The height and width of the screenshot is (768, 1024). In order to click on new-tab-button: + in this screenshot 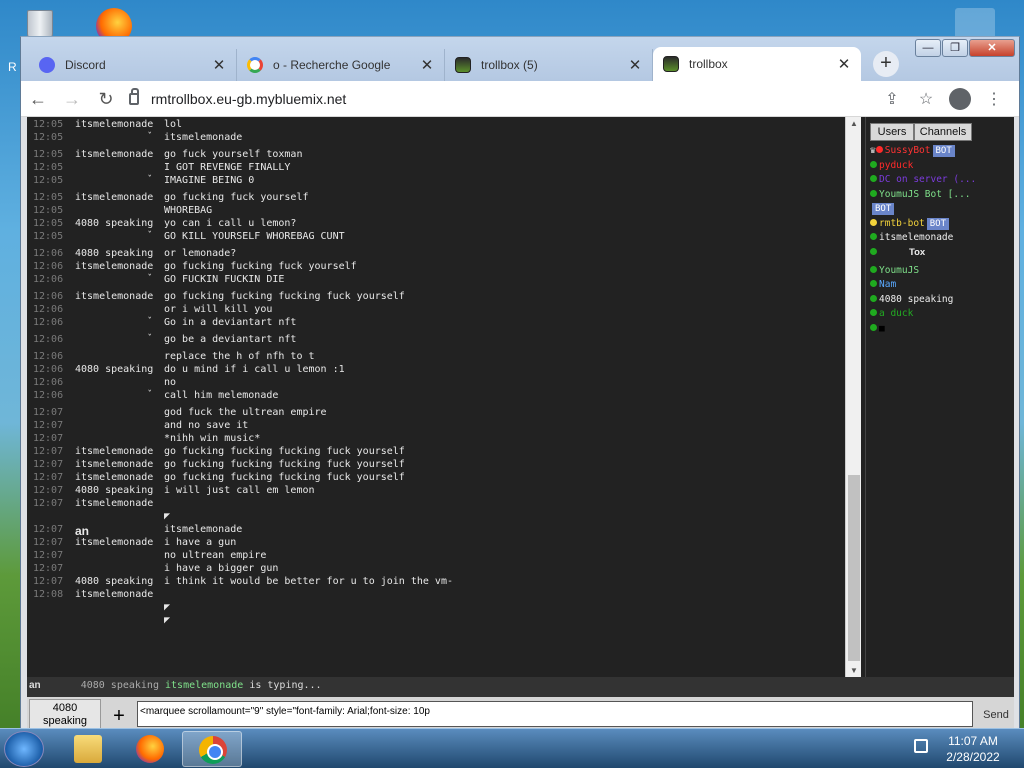, I will do `click(886, 64)`.